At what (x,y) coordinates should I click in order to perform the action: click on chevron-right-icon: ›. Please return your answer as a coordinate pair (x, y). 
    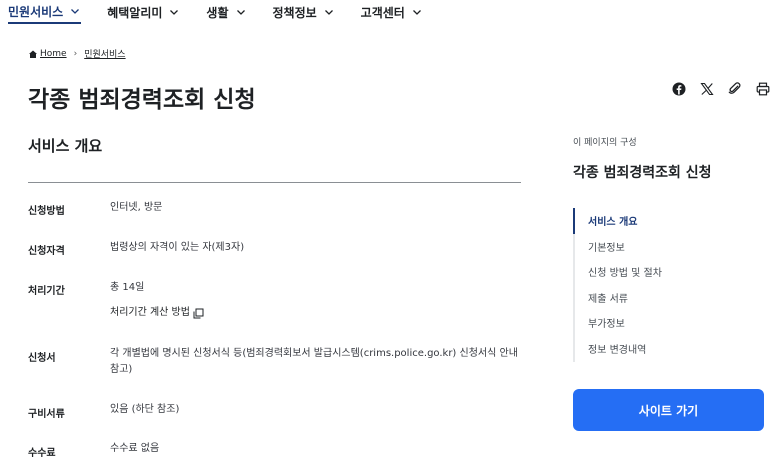
    Looking at the image, I should click on (75, 53).